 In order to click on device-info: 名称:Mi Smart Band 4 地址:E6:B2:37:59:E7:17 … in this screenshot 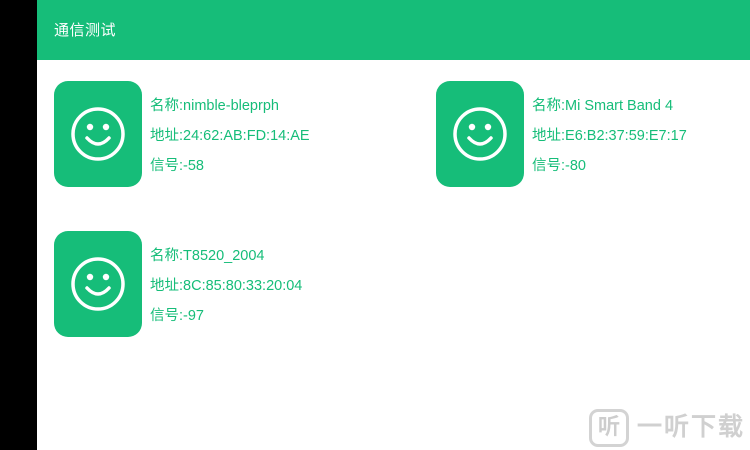, I will do `click(609, 136)`.